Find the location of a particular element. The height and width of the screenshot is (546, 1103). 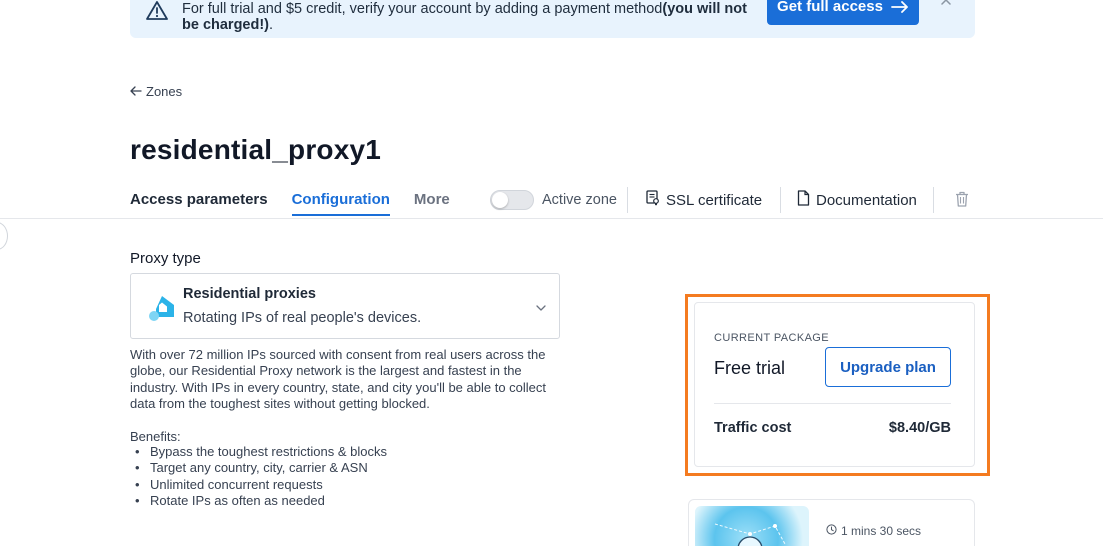

ssl-certificate-label: SSL certificate is located at coordinates (714, 200).